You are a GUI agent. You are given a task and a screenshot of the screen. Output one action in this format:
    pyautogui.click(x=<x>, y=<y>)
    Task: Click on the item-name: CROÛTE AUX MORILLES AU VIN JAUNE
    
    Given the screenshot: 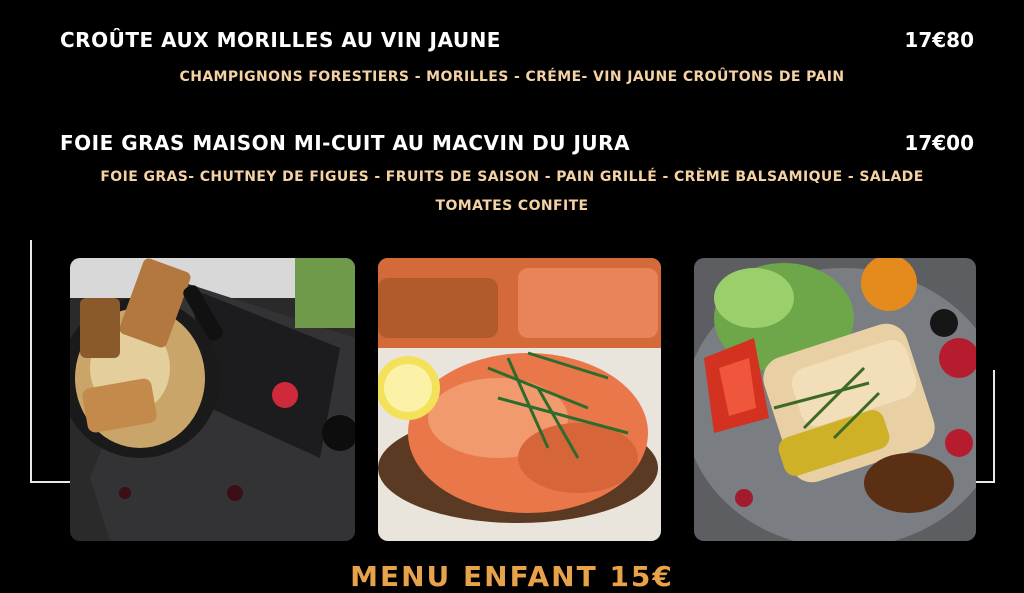 What is the action you would take?
    pyautogui.click(x=280, y=40)
    